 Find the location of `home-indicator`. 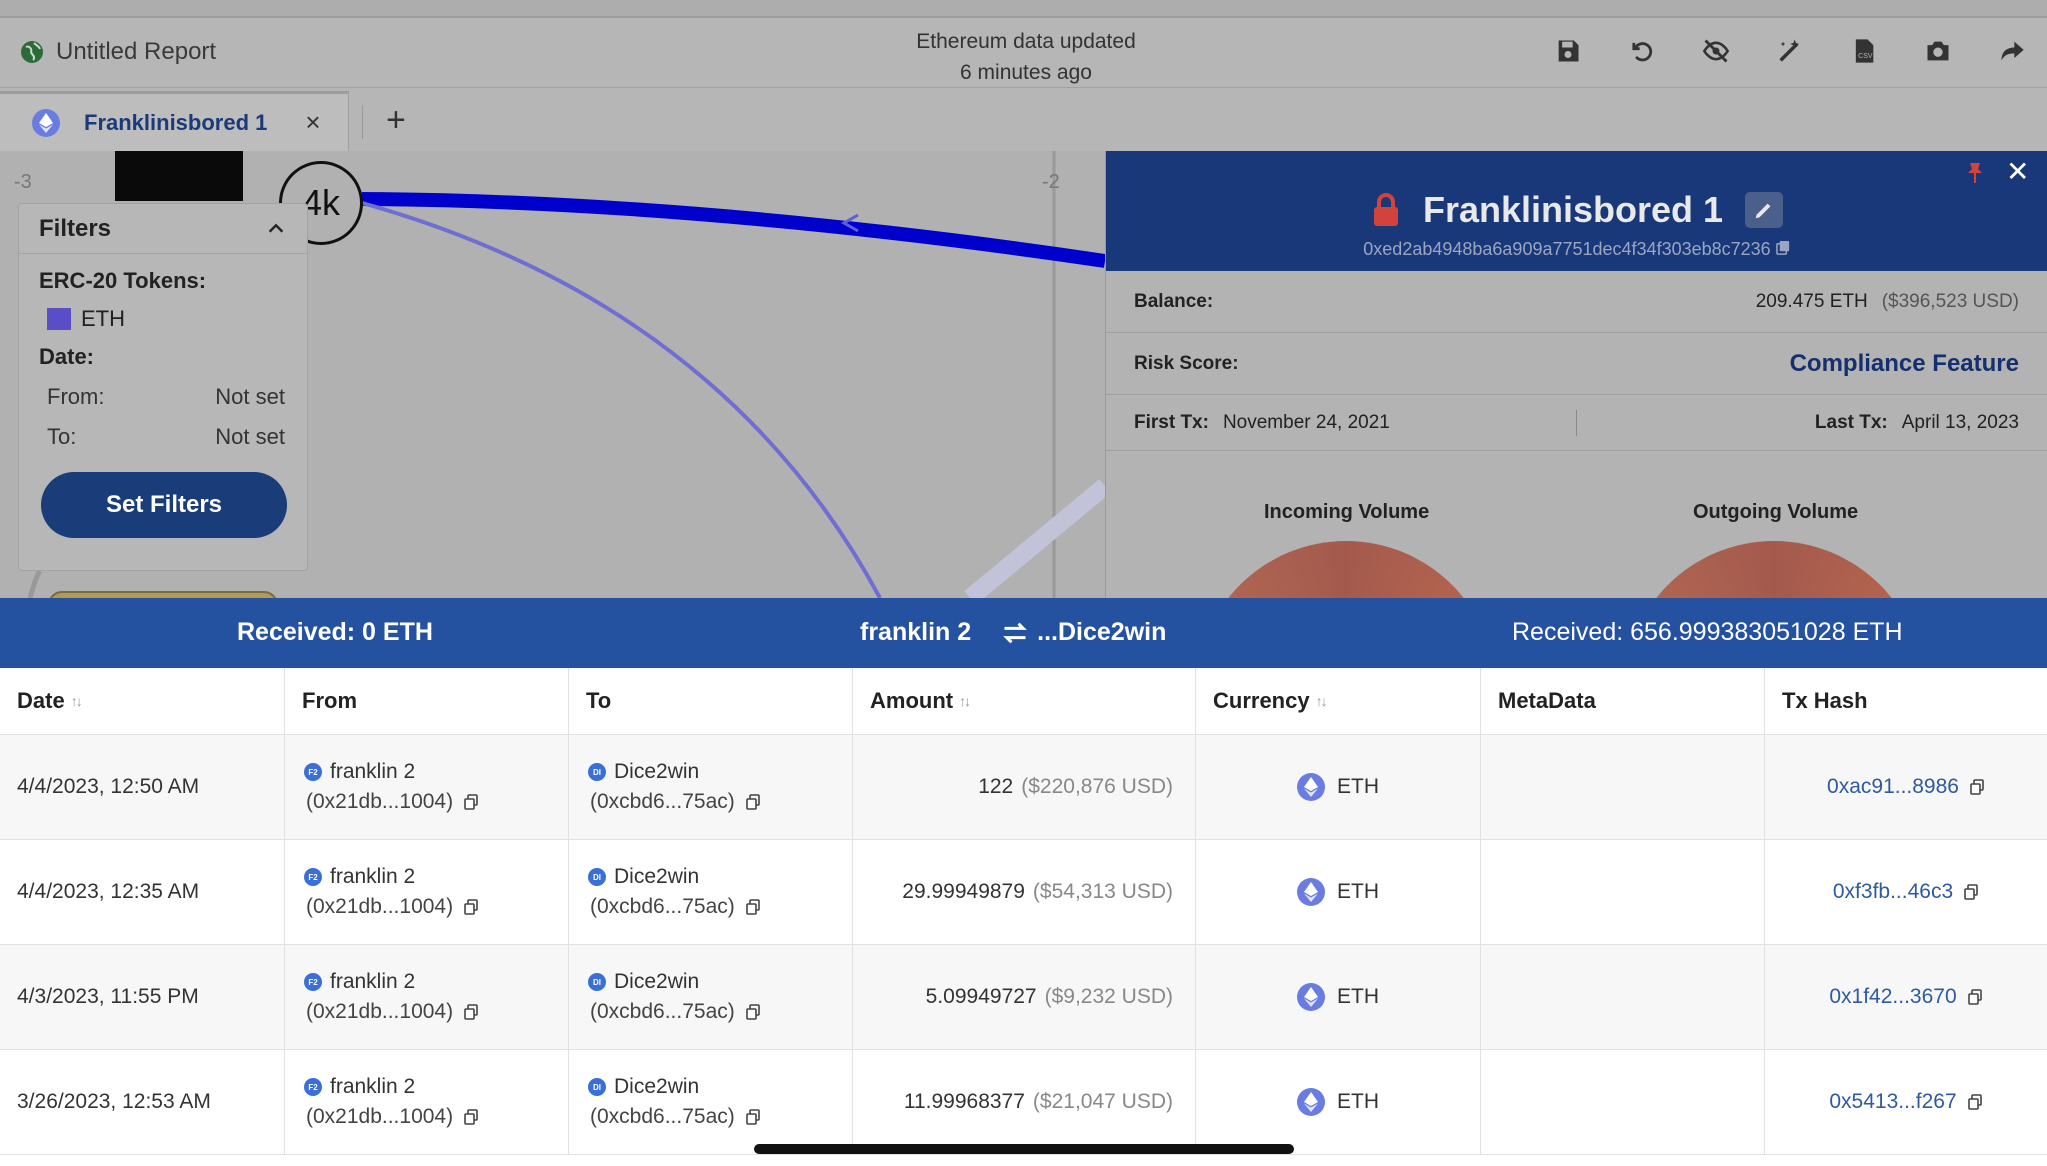

home-indicator is located at coordinates (1024, 1149).